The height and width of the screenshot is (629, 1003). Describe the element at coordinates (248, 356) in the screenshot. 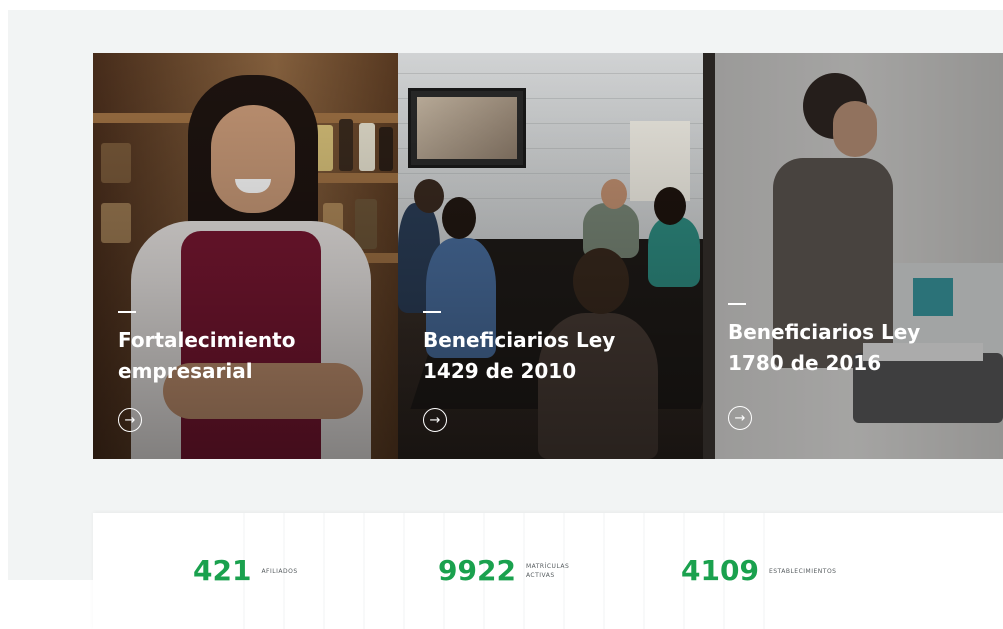

I see `card-title: Fortalecimiento empresarial` at that location.